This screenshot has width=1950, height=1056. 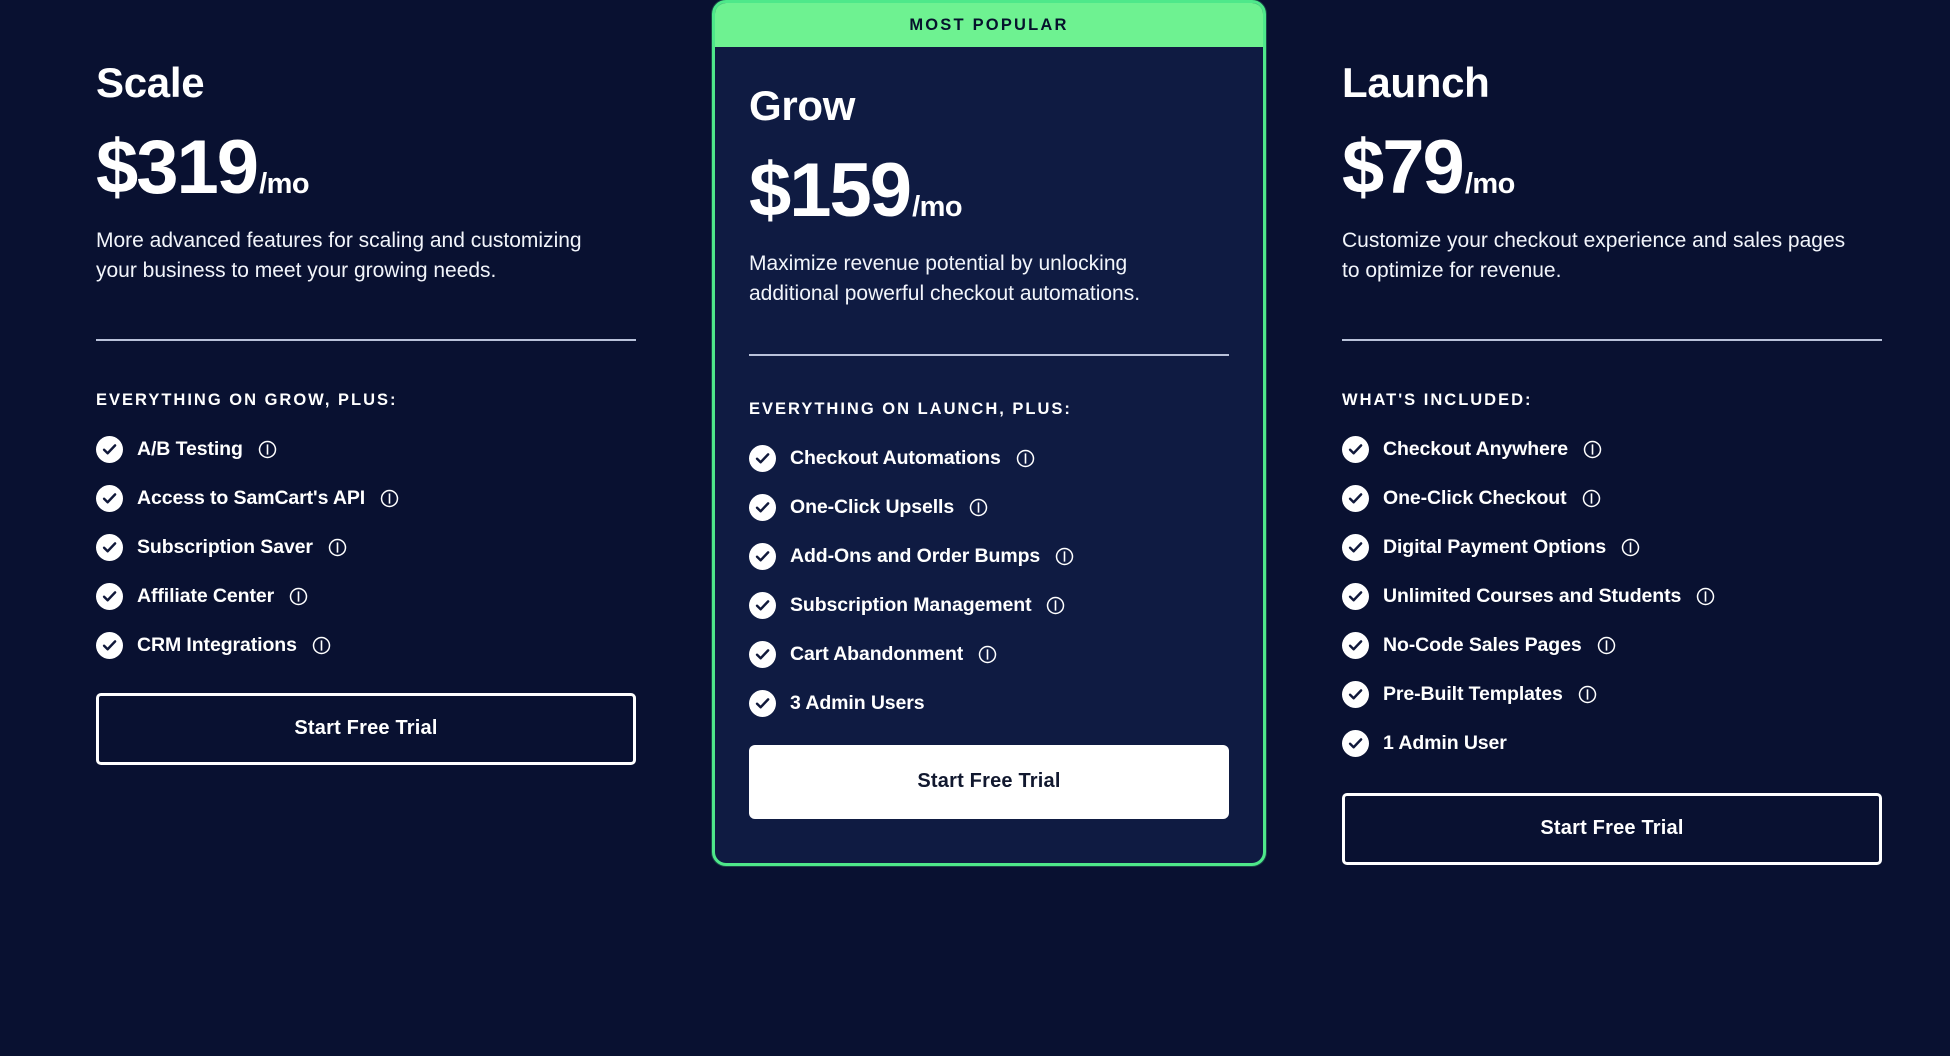 I want to click on list-item: Cart Abandonment, so click(x=989, y=654).